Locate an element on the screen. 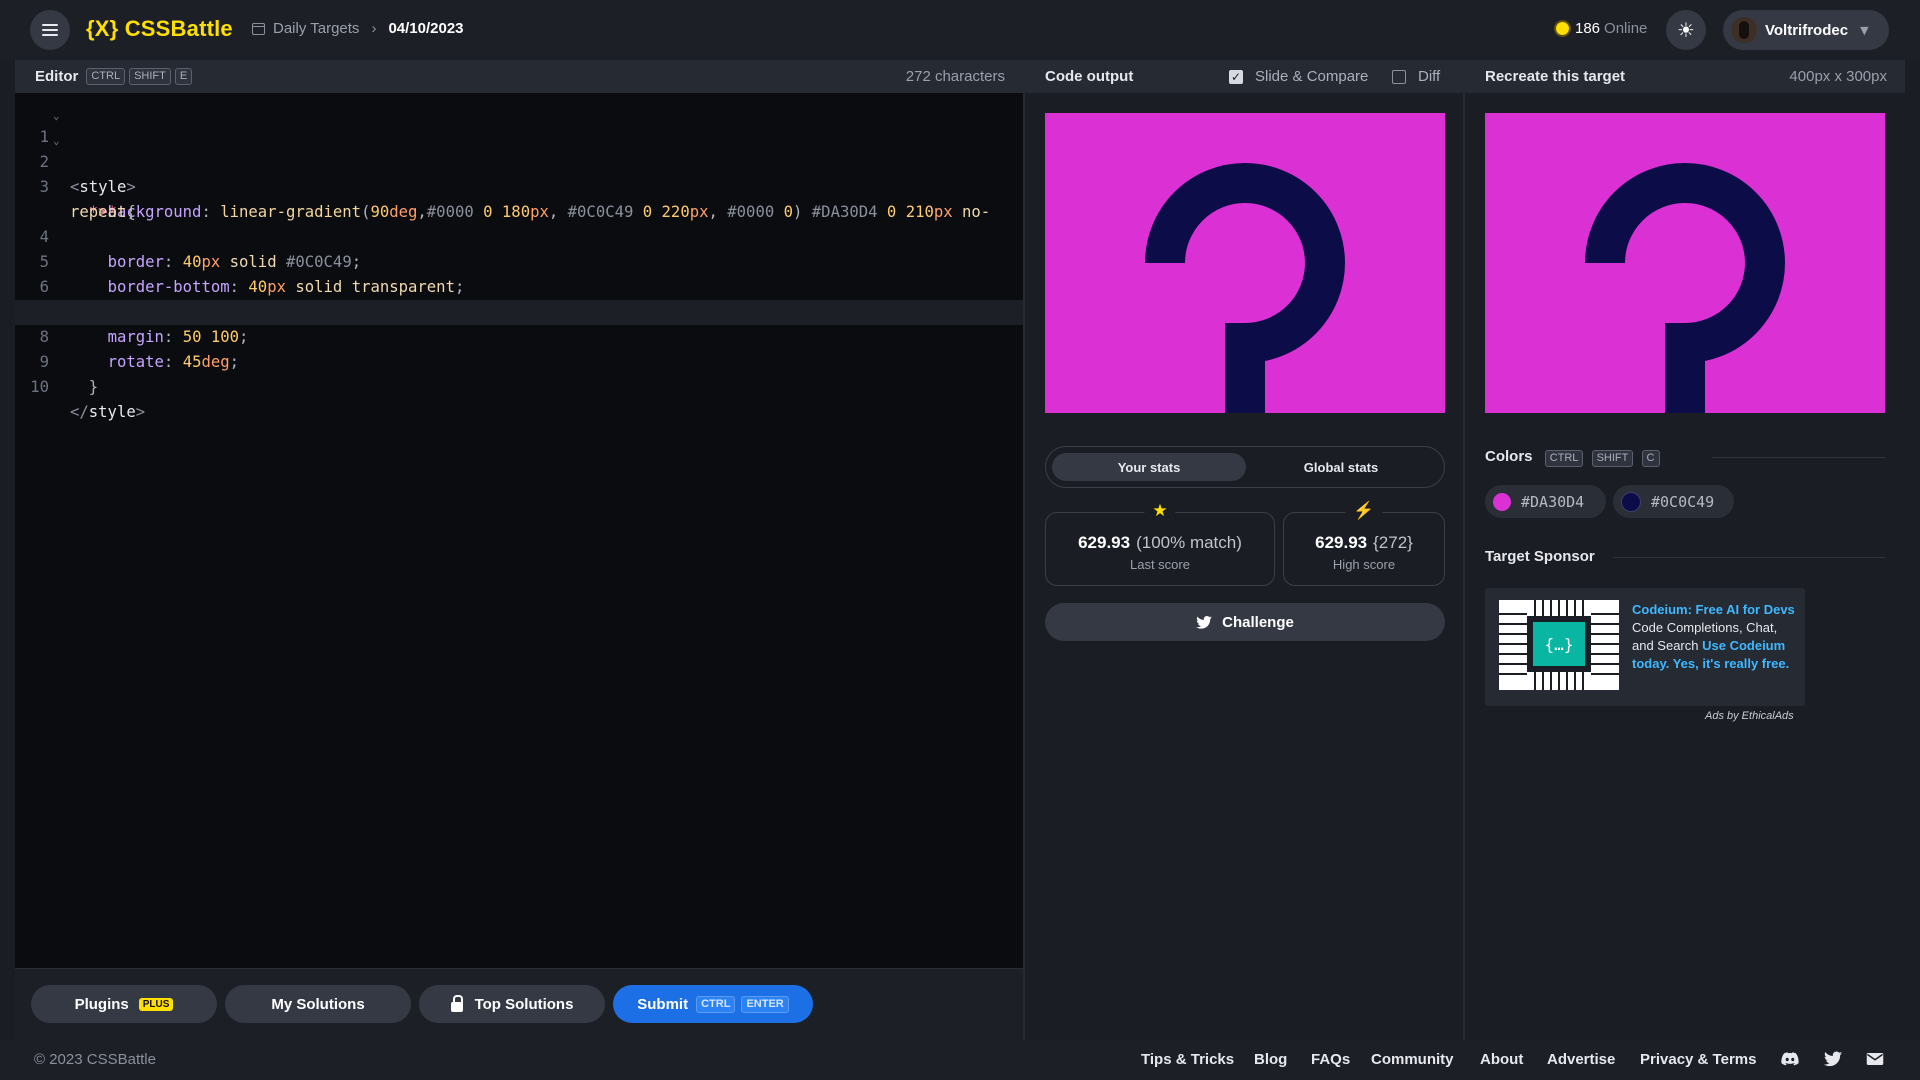 The width and height of the screenshot is (1920, 1080). codeium-ad-image: {…} is located at coordinates (1559, 645).